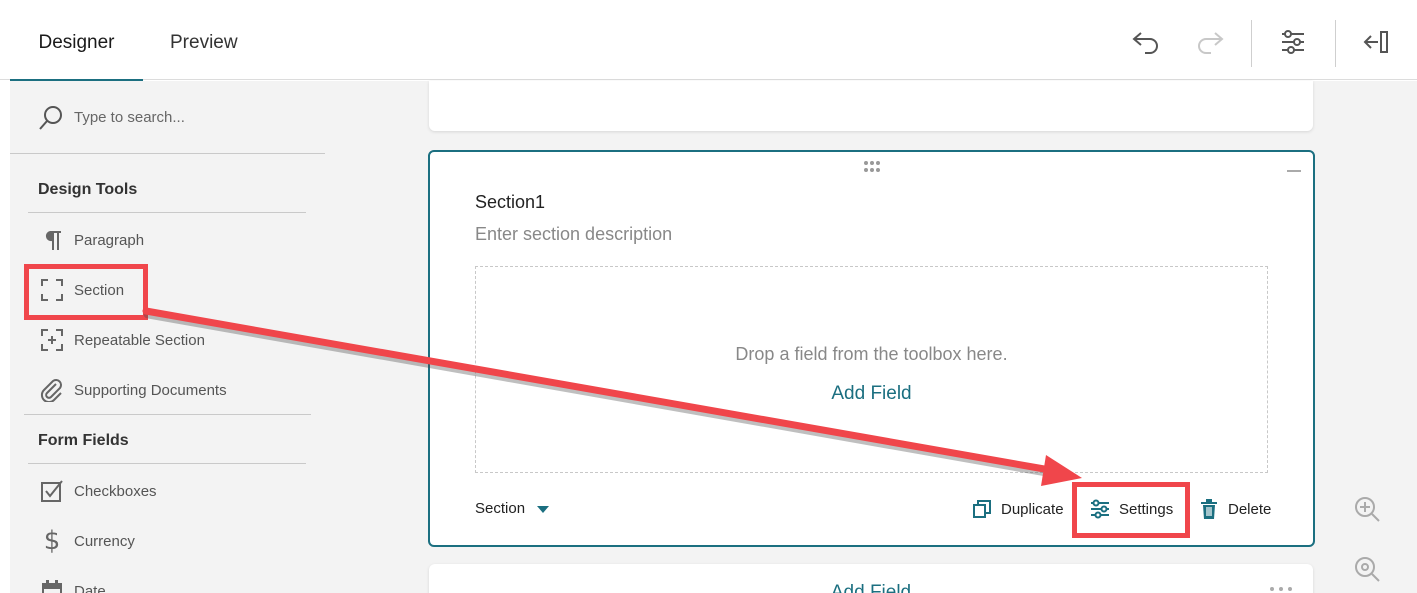 The height and width of the screenshot is (593, 1417). Describe the element at coordinates (167, 197) in the screenshot. I see `group-title-design-tools: Design Tools` at that location.